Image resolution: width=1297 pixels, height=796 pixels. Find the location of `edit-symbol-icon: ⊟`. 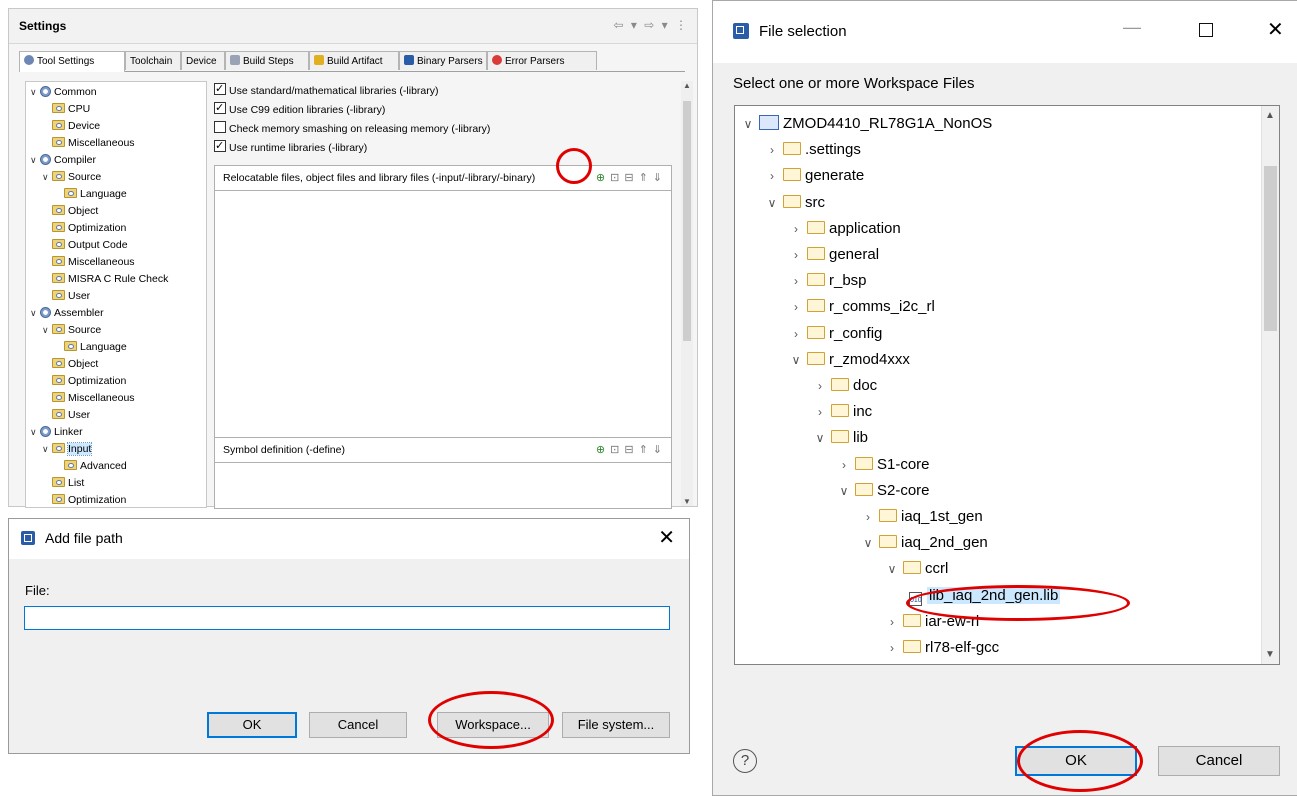

edit-symbol-icon: ⊟ is located at coordinates (631, 450).